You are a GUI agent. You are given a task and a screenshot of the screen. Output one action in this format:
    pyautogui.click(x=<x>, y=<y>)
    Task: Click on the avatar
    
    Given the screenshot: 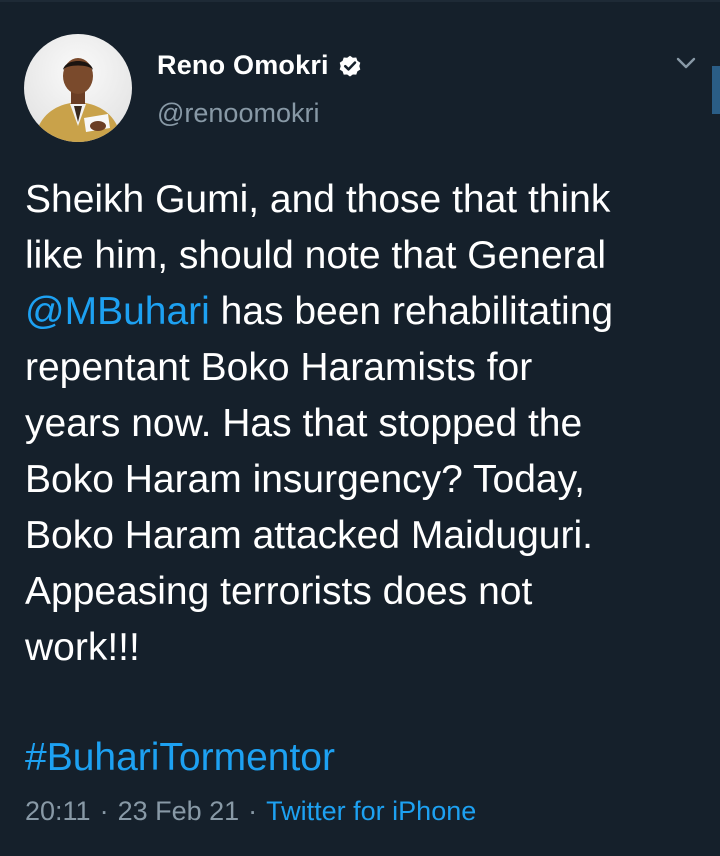 What is the action you would take?
    pyautogui.click(x=78, y=88)
    